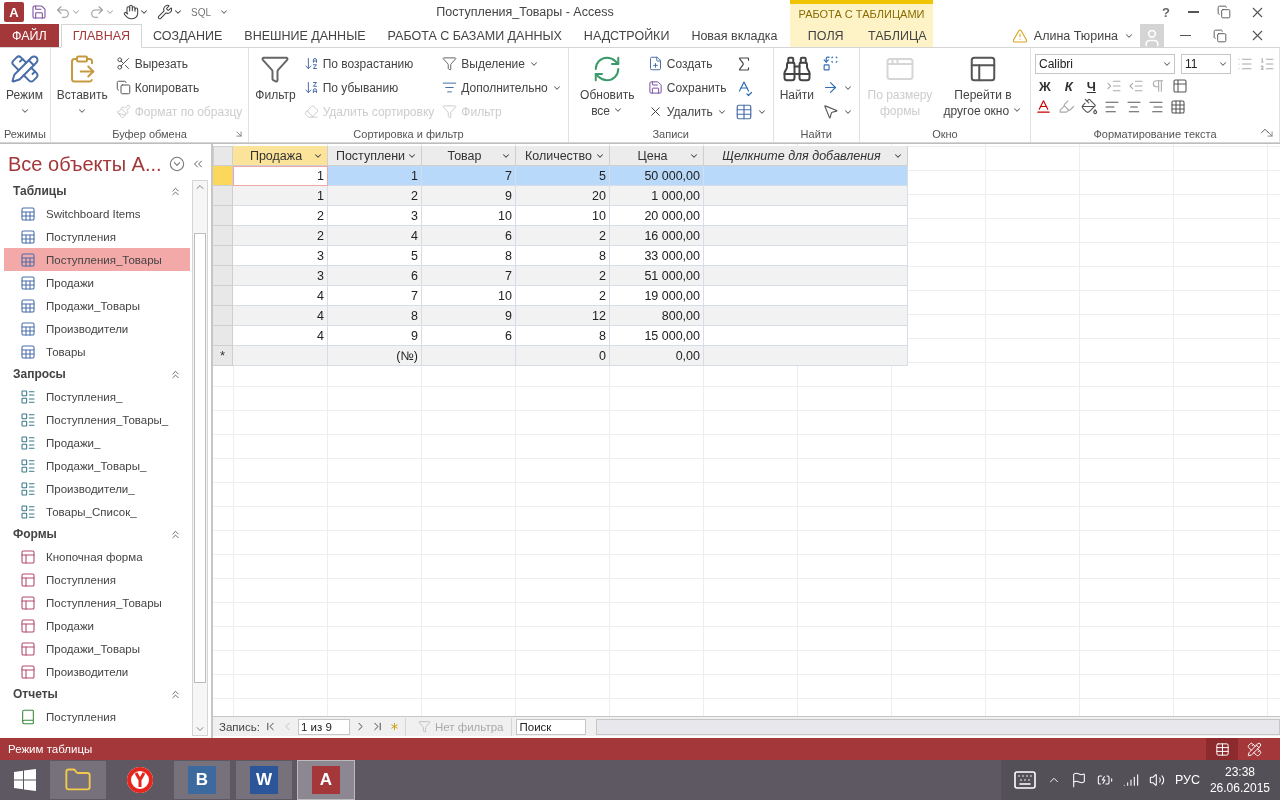 This screenshot has height=800, width=1280. Describe the element at coordinates (626, 35) in the screenshot. I see `ribbon-tab: НАДСТРОЙКИ` at that location.